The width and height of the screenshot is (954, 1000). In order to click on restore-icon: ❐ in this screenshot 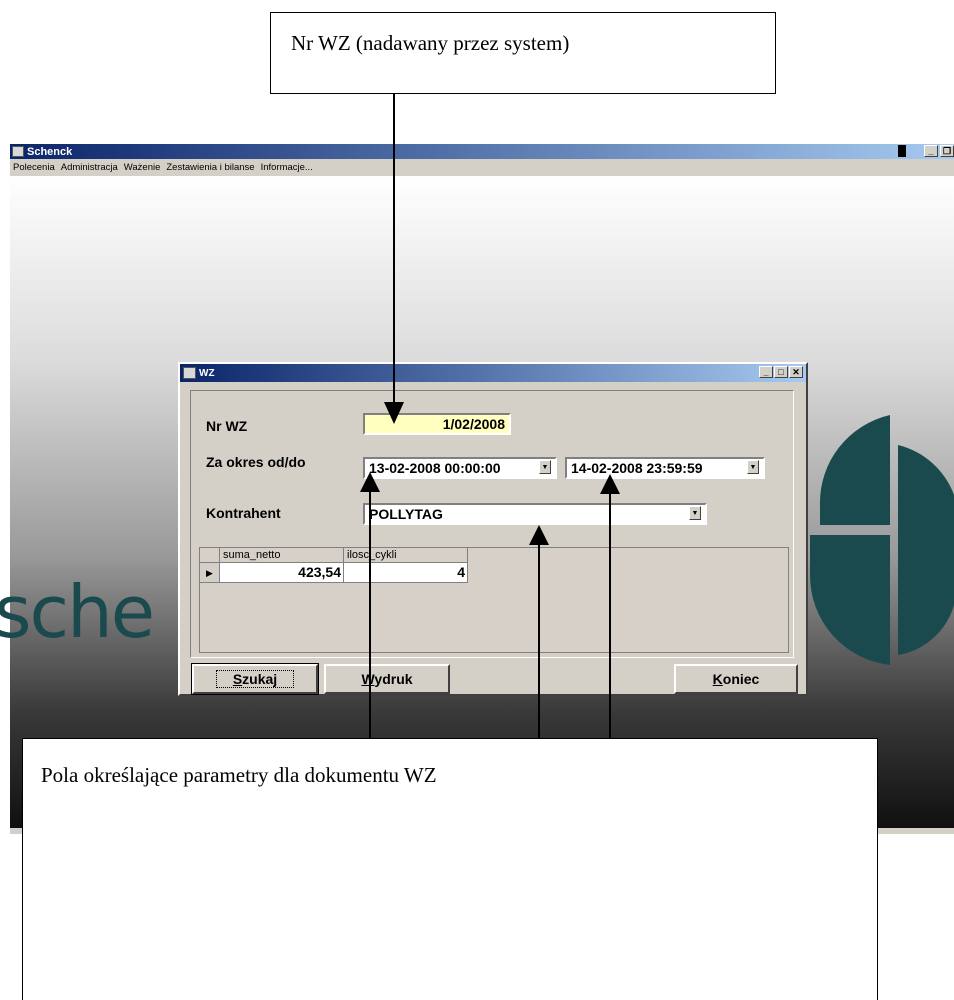, I will do `click(947, 151)`.